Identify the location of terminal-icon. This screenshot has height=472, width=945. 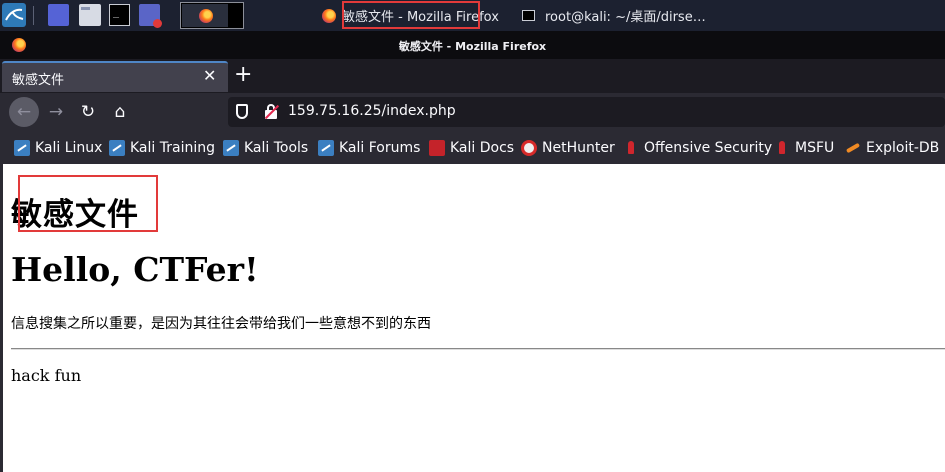
(528, 15).